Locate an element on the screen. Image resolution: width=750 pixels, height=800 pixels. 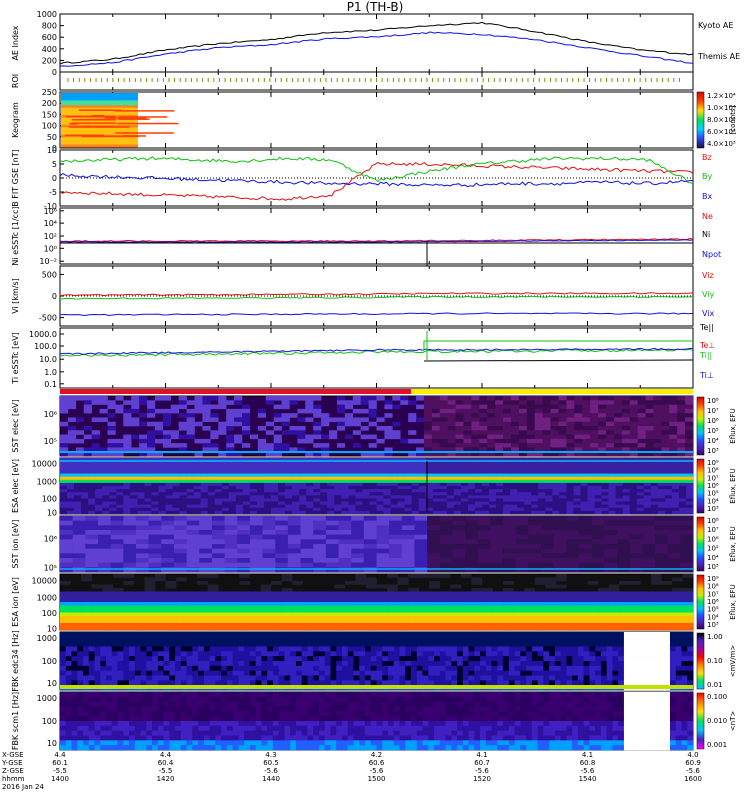
sst_i-colorbar is located at coordinates (700, 544).